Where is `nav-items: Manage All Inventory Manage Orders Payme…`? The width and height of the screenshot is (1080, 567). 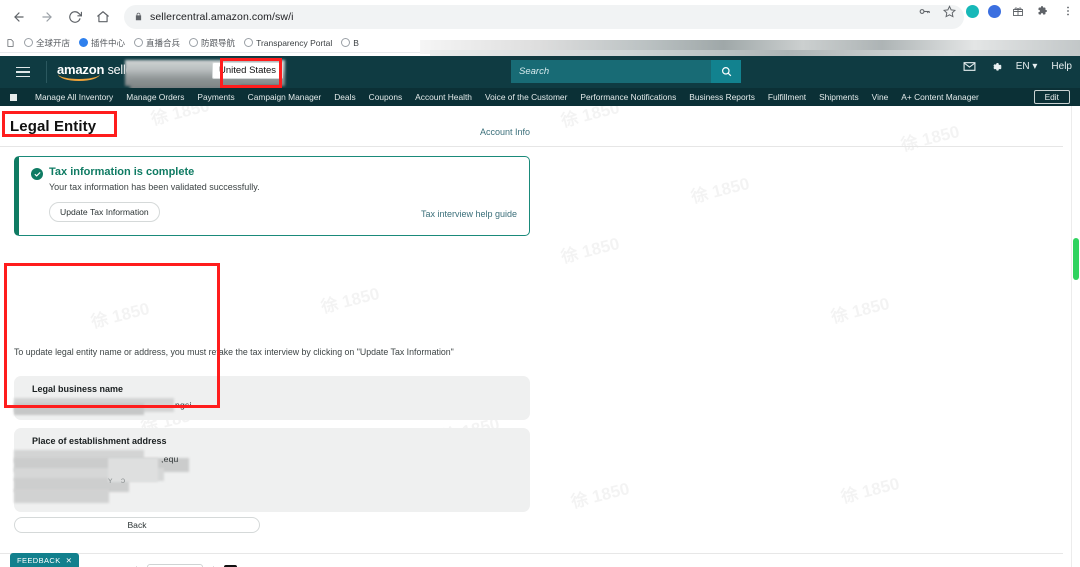 nav-items: Manage All Inventory Manage Orders Payme… is located at coordinates (507, 97).